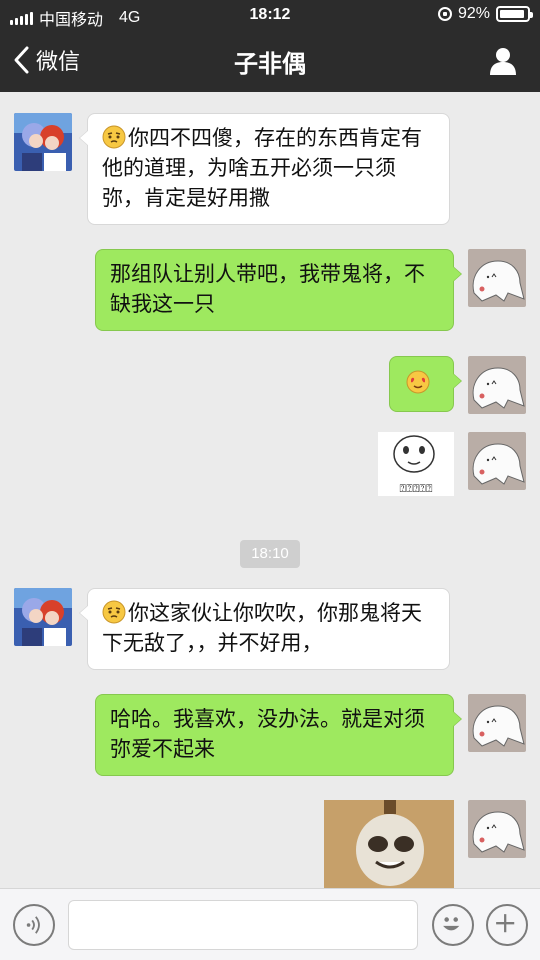 This screenshot has width=540, height=960. I want to click on message-text: 你这家伙让你吹吹，你那鬼将天下无敌了，，并不好用，, so click(262, 628).